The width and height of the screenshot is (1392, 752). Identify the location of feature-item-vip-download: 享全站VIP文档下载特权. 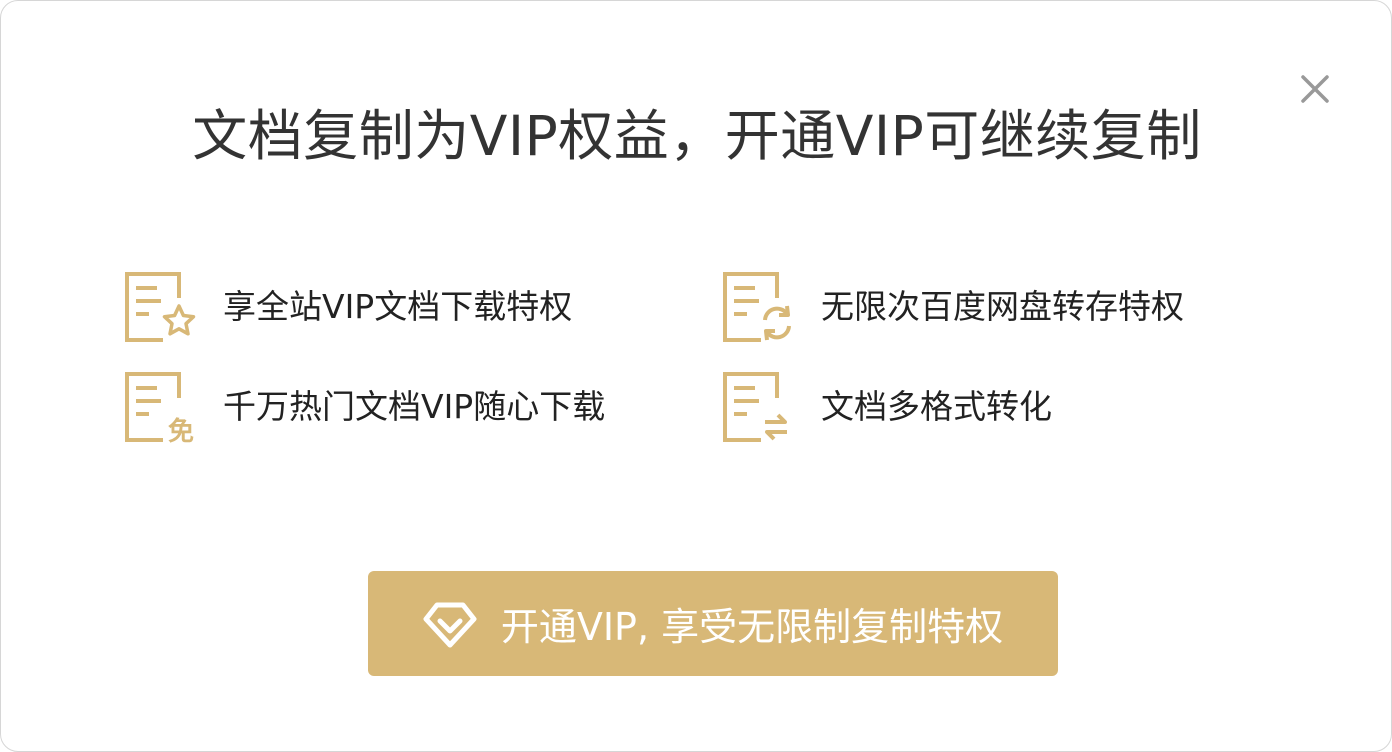
(347, 307).